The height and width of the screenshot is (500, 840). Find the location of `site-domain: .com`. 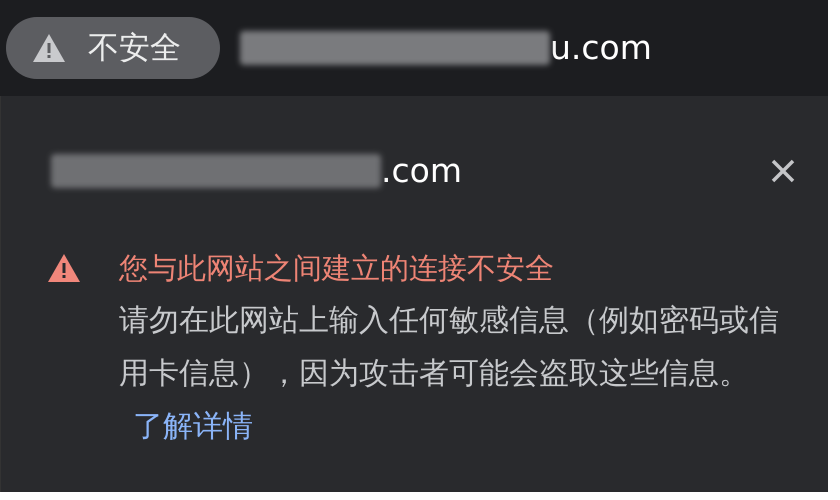

site-domain: .com is located at coordinates (421, 171).